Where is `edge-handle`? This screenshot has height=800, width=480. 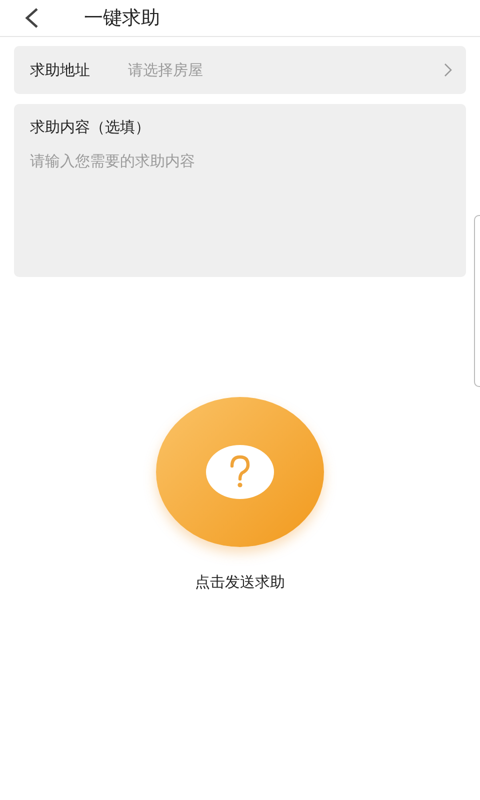
edge-handle is located at coordinates (477, 301).